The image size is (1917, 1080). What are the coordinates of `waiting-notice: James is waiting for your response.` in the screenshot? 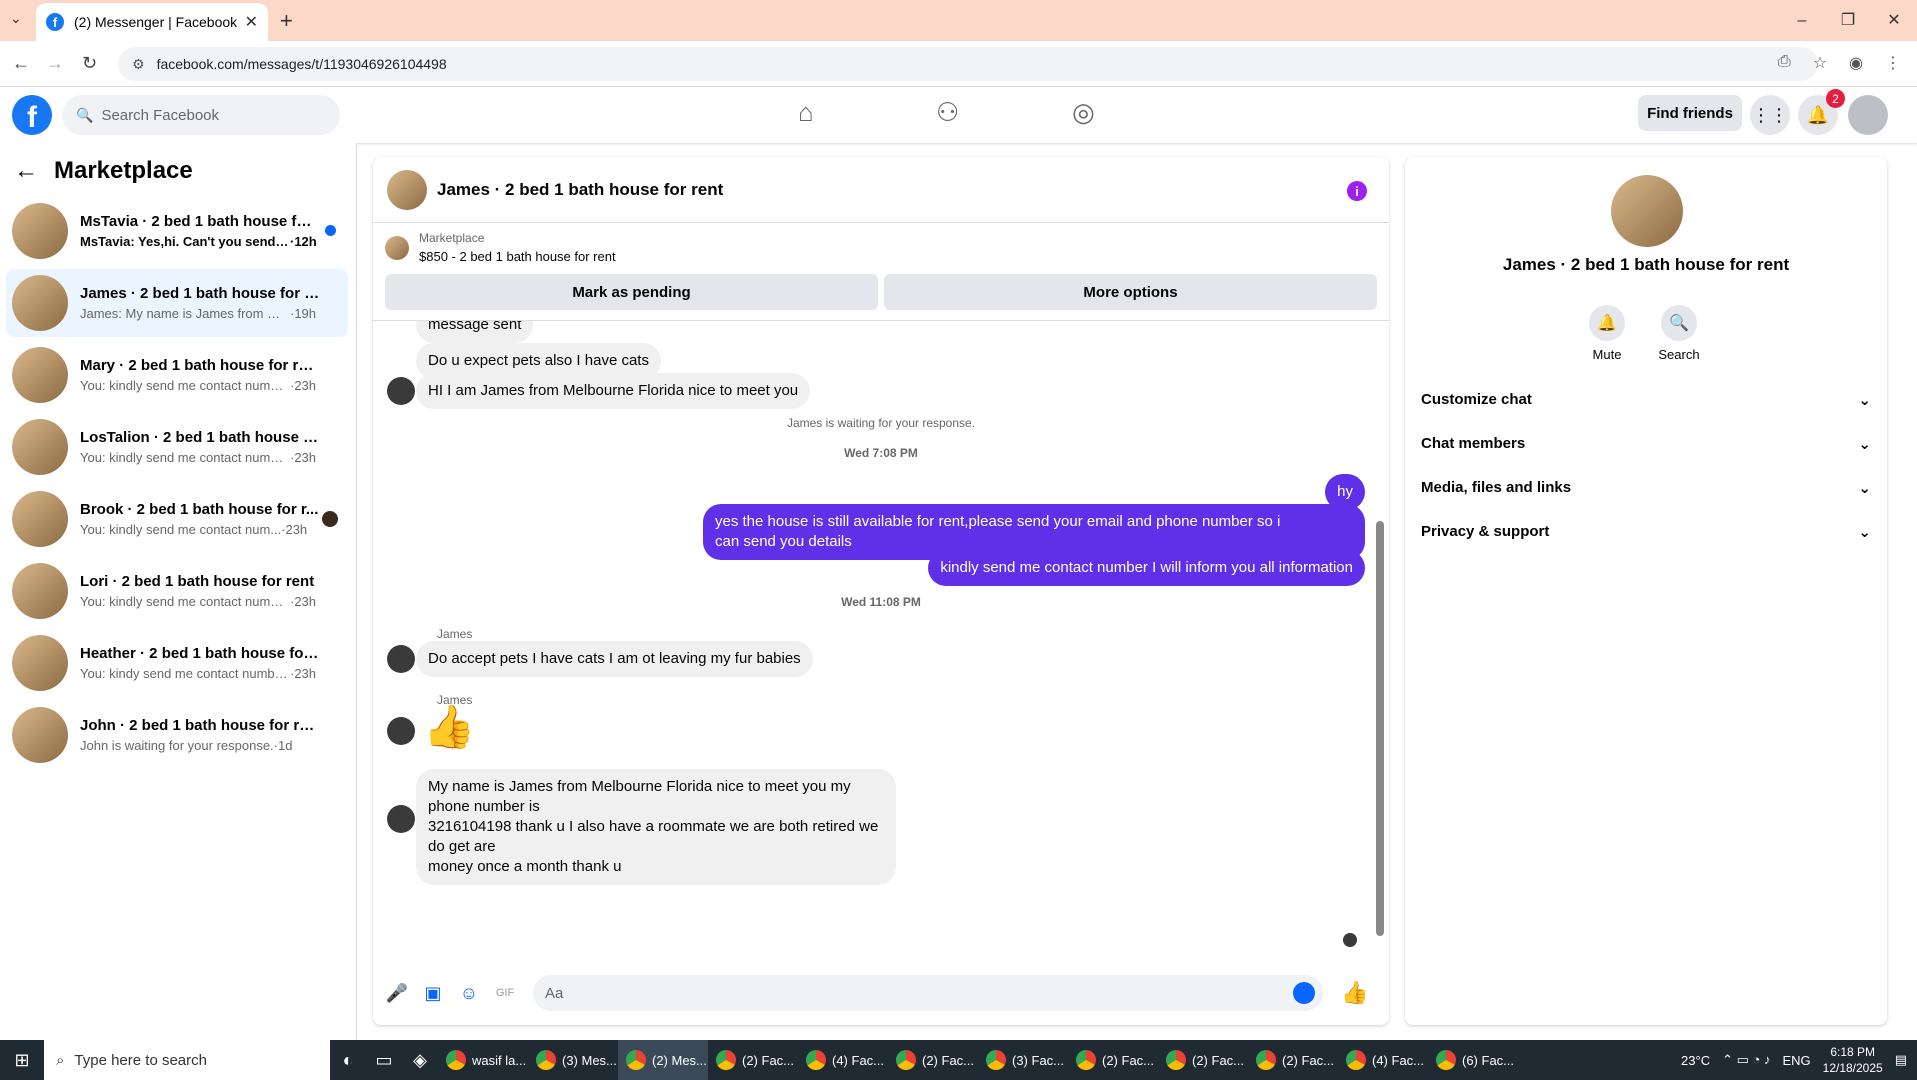 It's located at (881, 423).